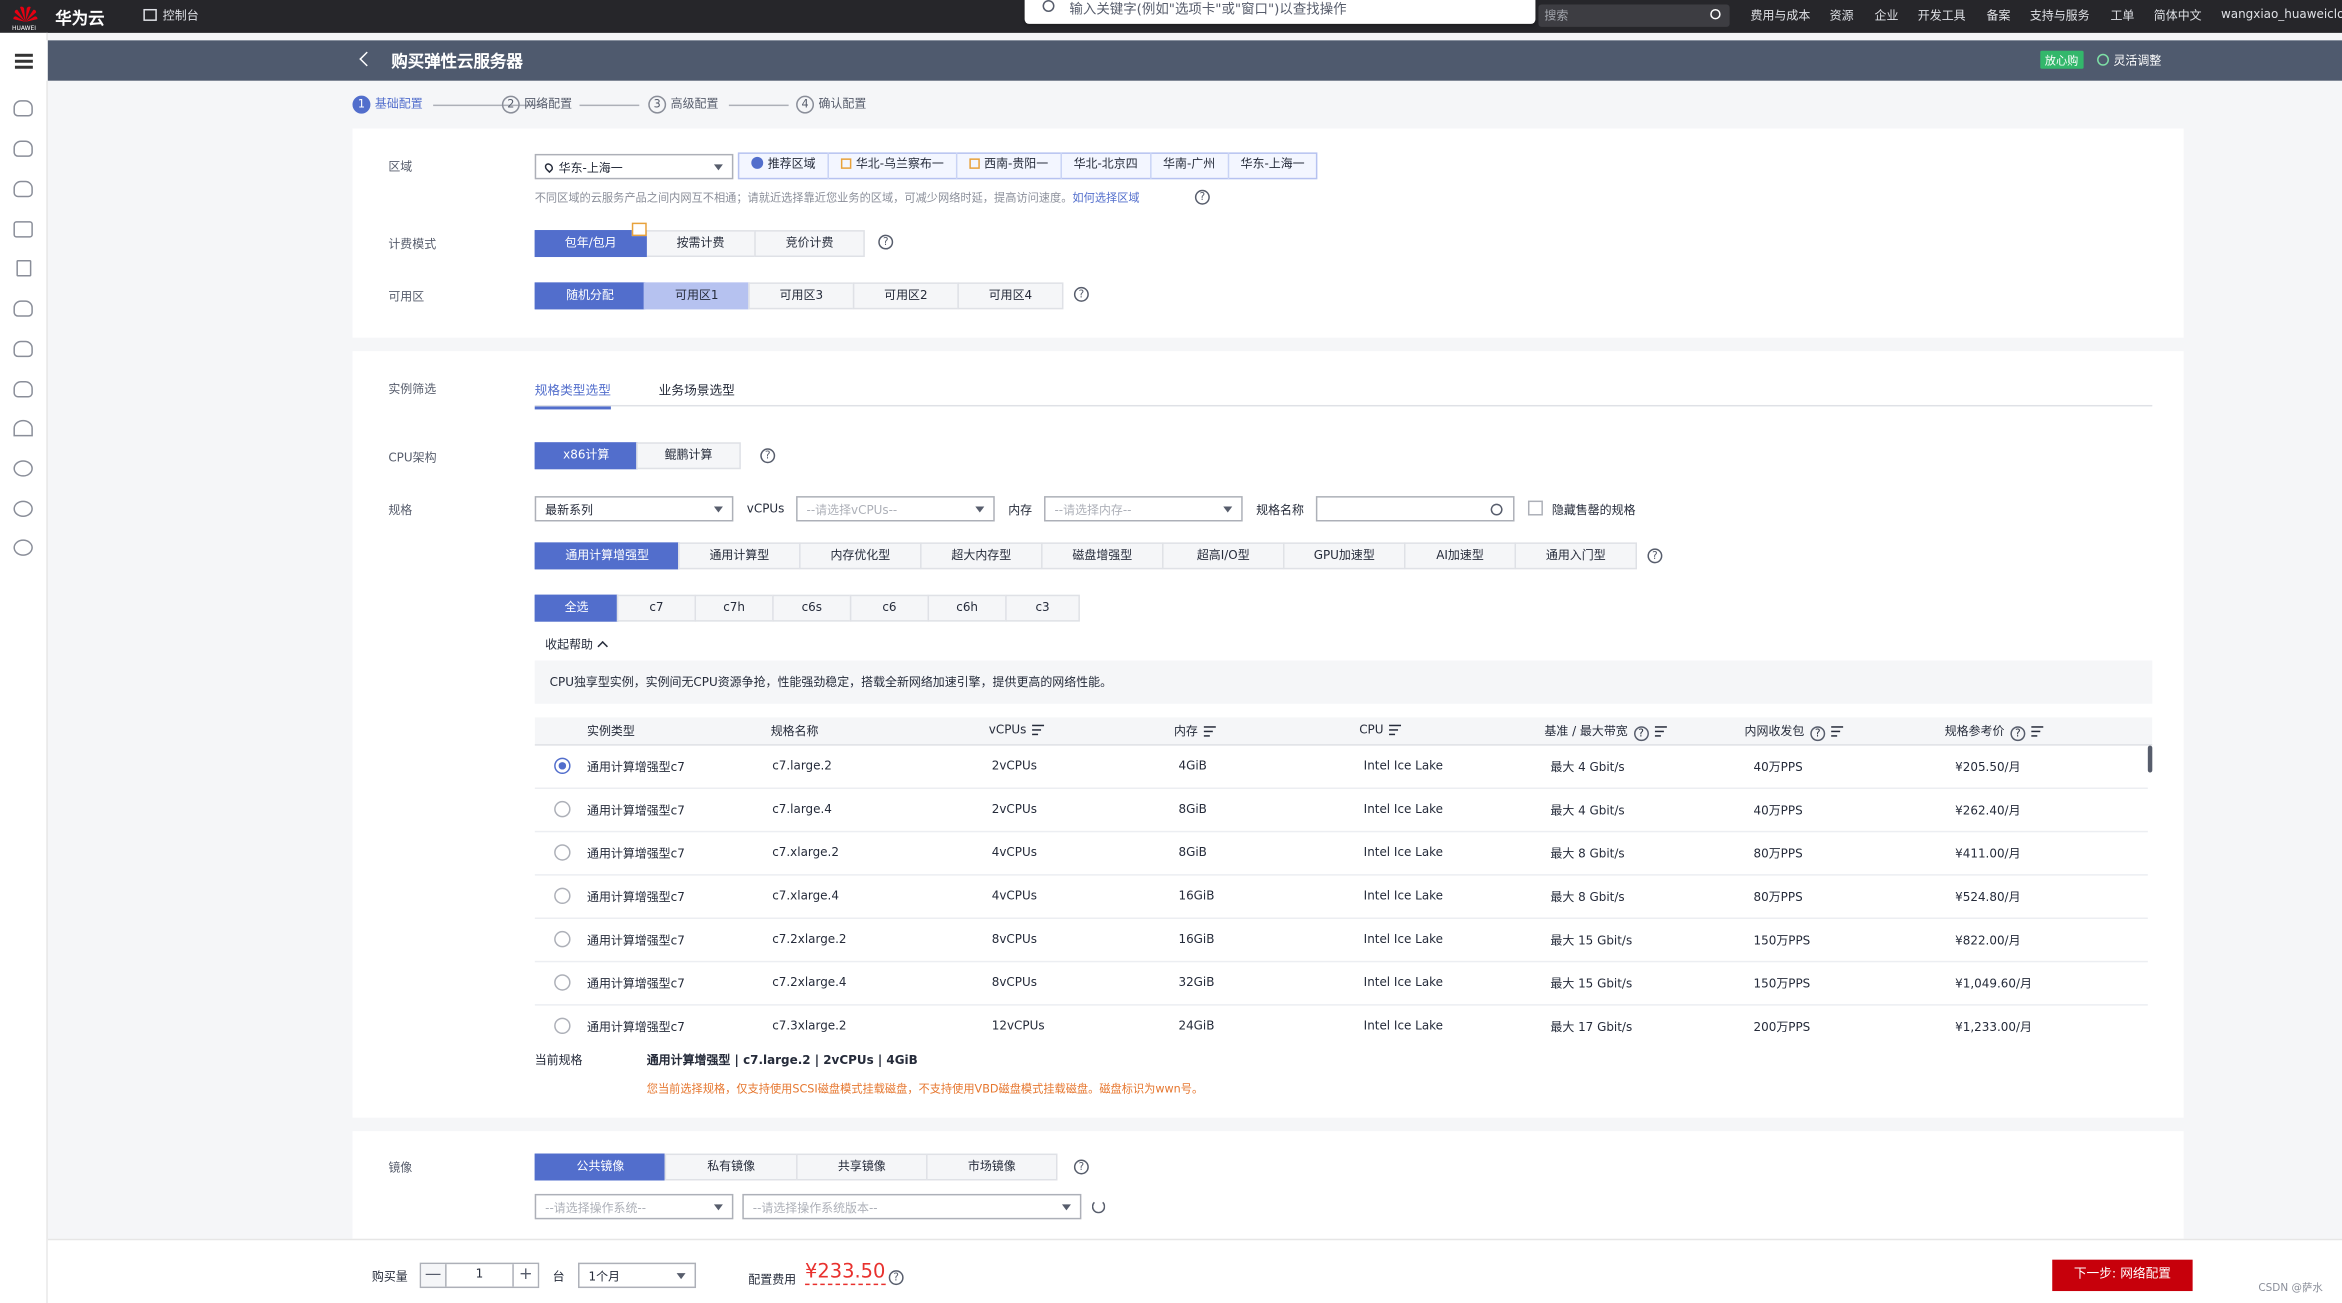 This screenshot has height=1303, width=2342. What do you see at coordinates (590, 296) in the screenshot?
I see `az-random-button: 随机分配` at bounding box center [590, 296].